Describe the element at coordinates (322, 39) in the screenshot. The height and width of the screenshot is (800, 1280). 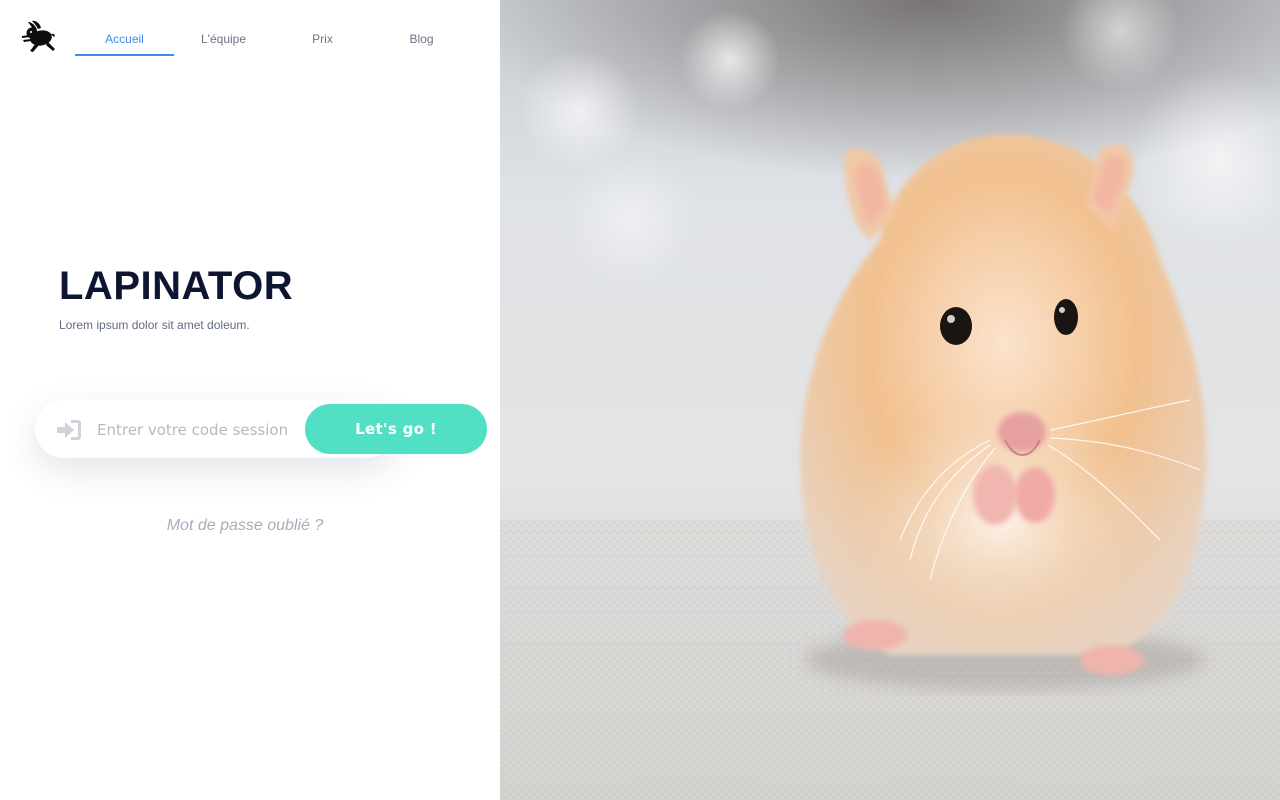
I see `tab-prix: Prix` at that location.